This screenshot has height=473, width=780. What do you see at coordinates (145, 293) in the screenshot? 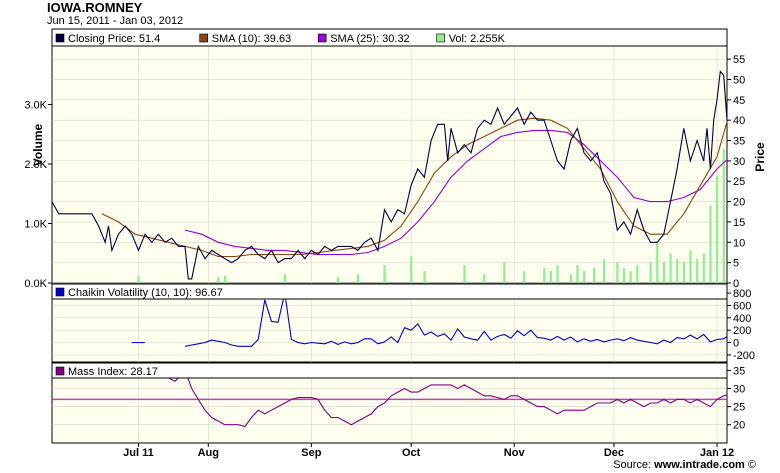
I see `chaikin-legend-label: Chaikin Volatility (10, 10): 96.67` at bounding box center [145, 293].